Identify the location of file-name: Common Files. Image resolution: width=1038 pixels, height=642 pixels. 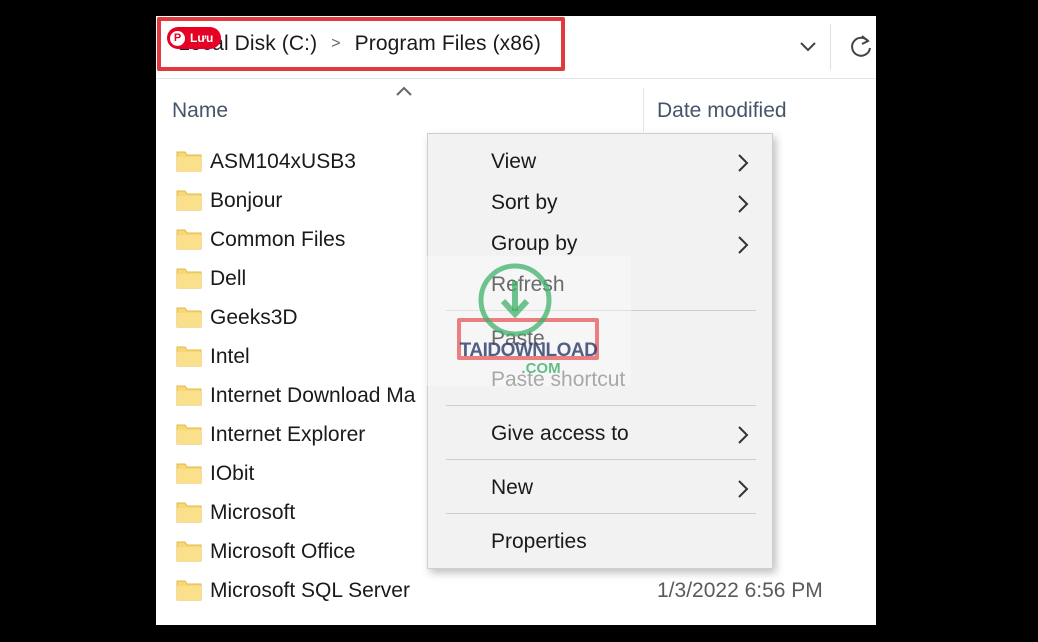
(278, 239).